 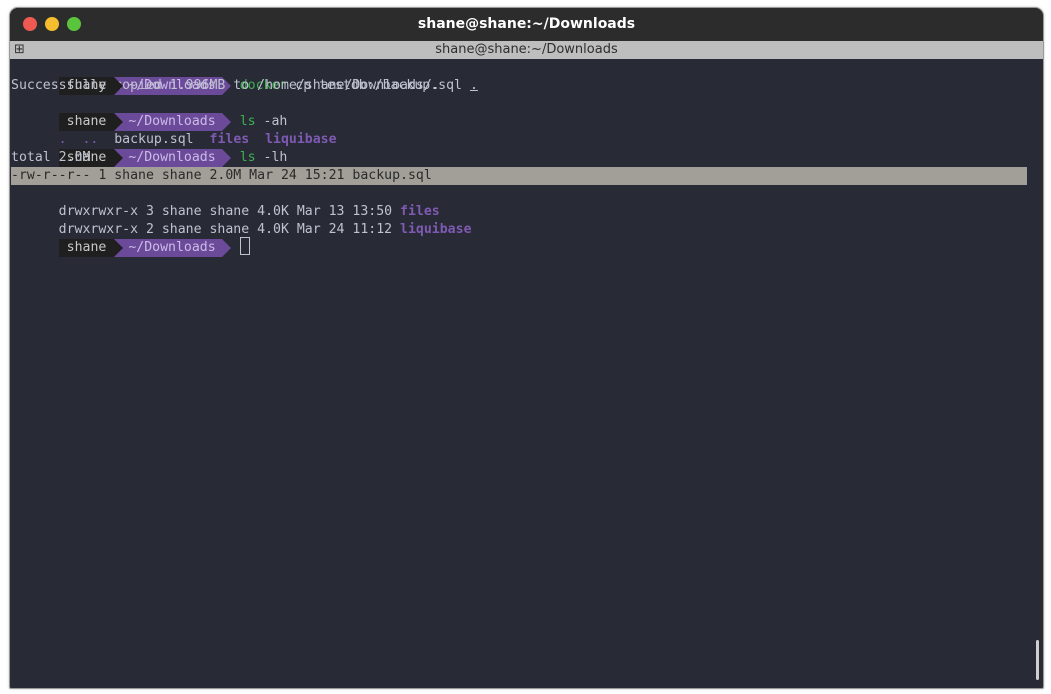 What do you see at coordinates (473, 85) in the screenshot?
I see `command-target: .` at bounding box center [473, 85].